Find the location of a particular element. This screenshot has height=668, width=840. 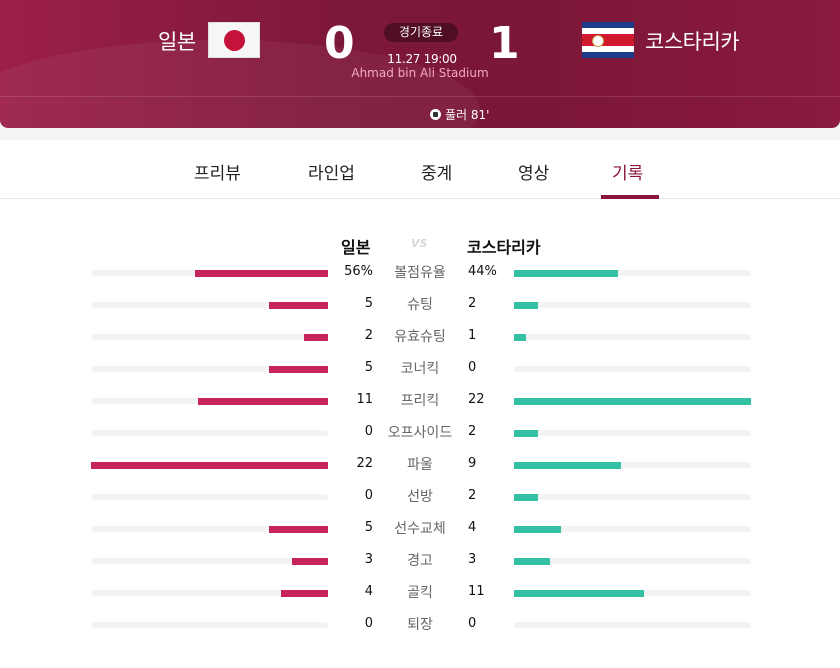

stat-label: 오프사이드 is located at coordinates (420, 433).